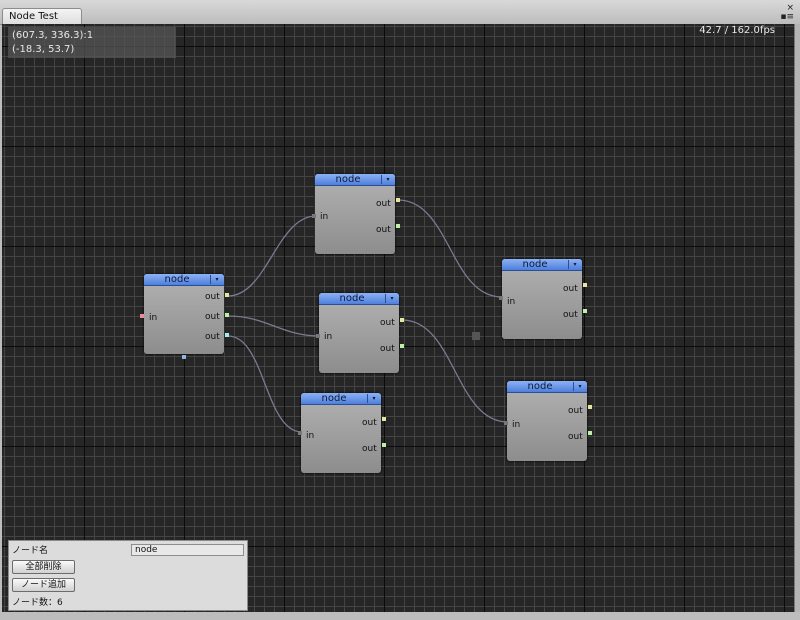 This screenshot has width=800, height=620. I want to click on add-node-button: ノード追加, so click(43, 585).